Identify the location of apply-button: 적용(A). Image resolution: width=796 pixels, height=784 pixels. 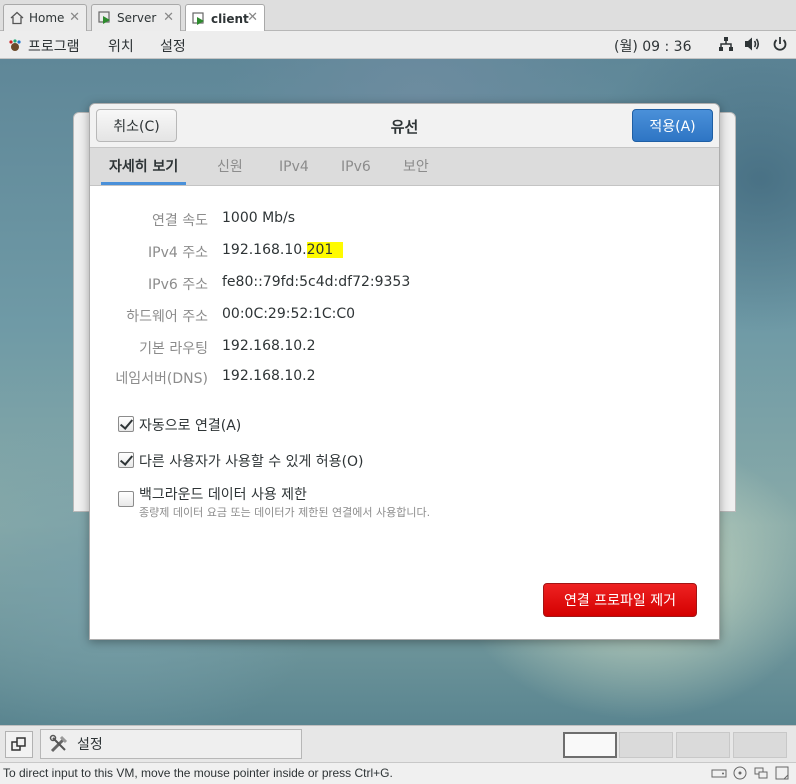
(672, 125).